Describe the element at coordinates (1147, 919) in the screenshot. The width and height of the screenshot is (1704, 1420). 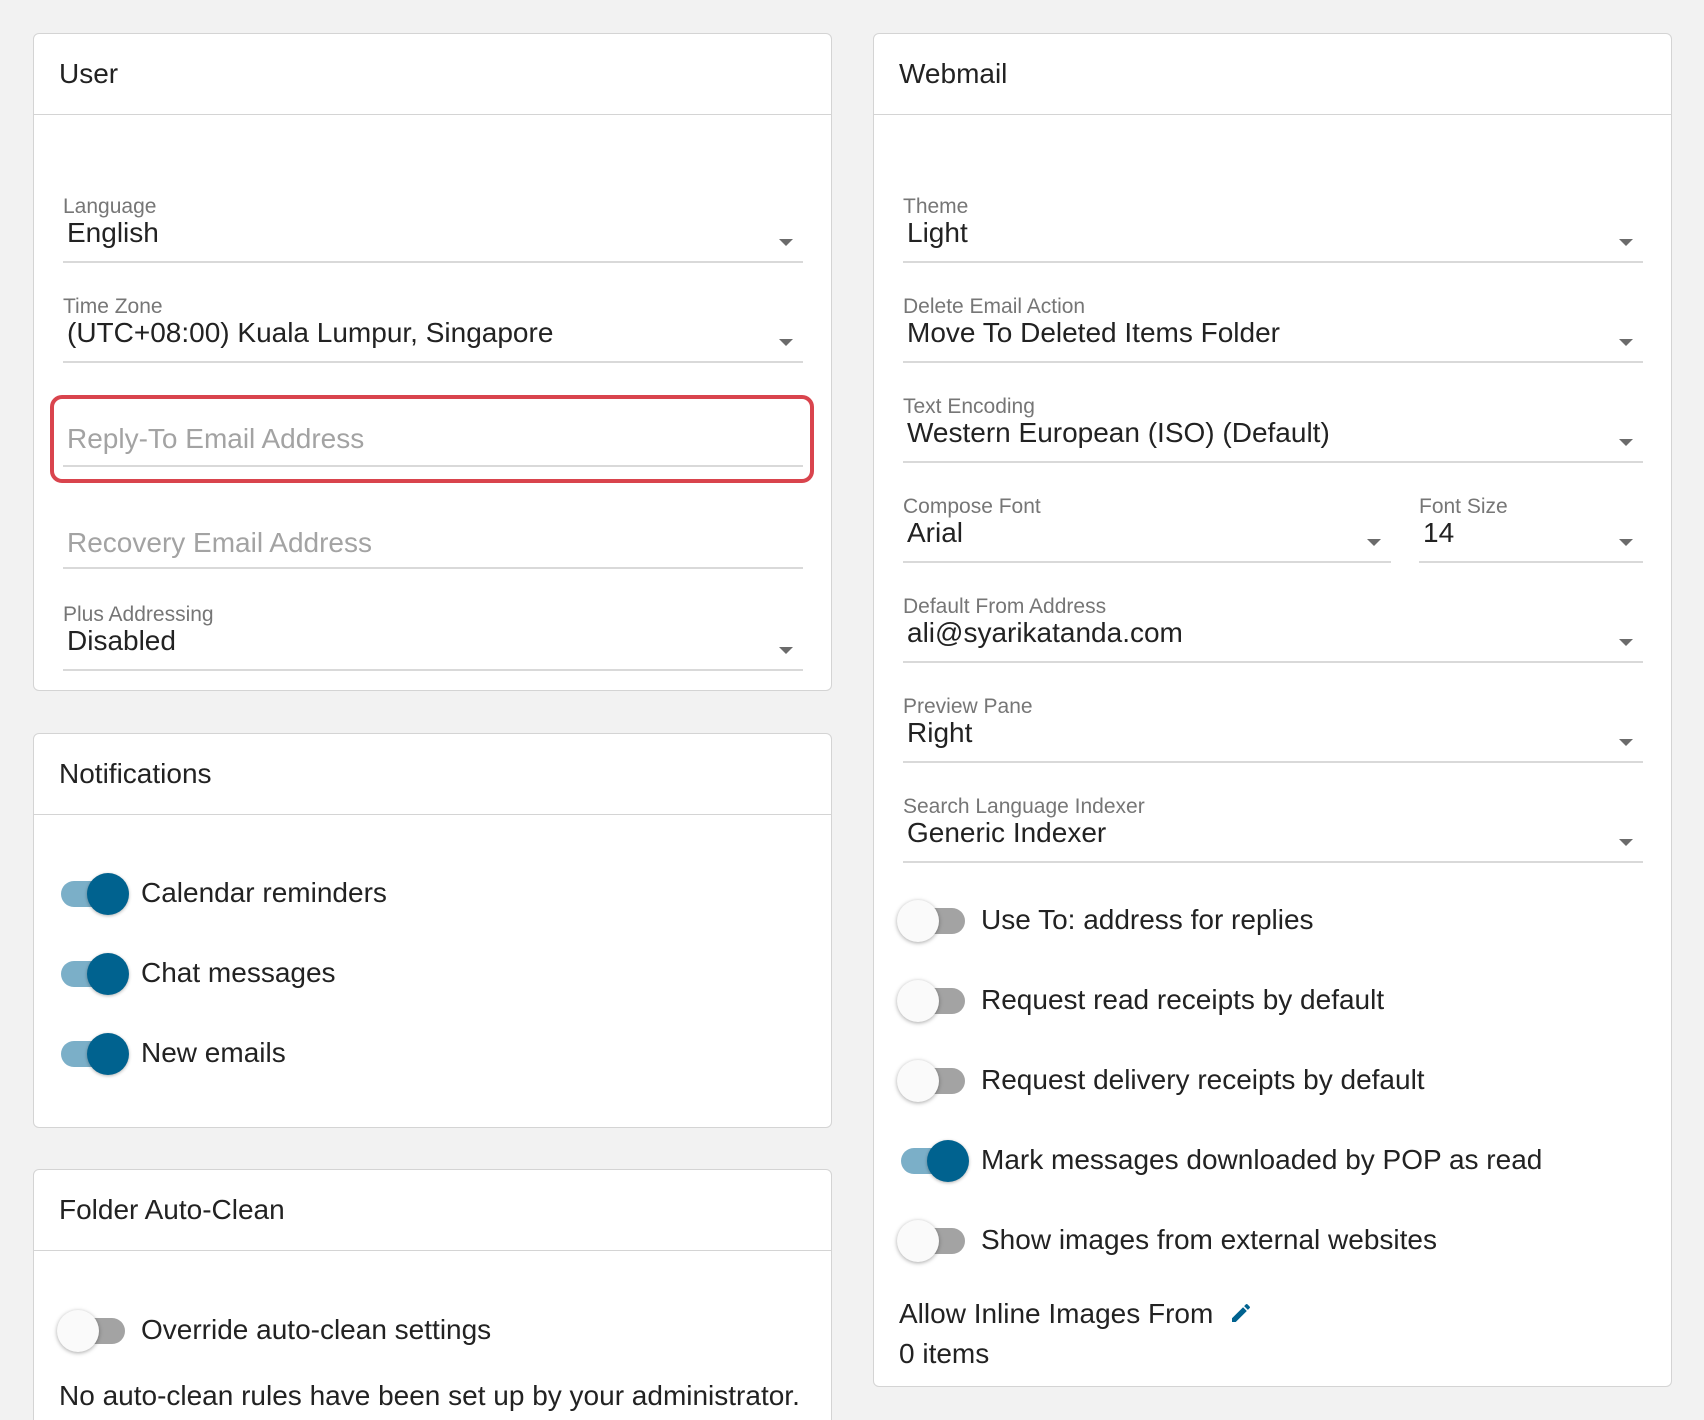
I see `toggle-label: Use To: address for replies` at that location.